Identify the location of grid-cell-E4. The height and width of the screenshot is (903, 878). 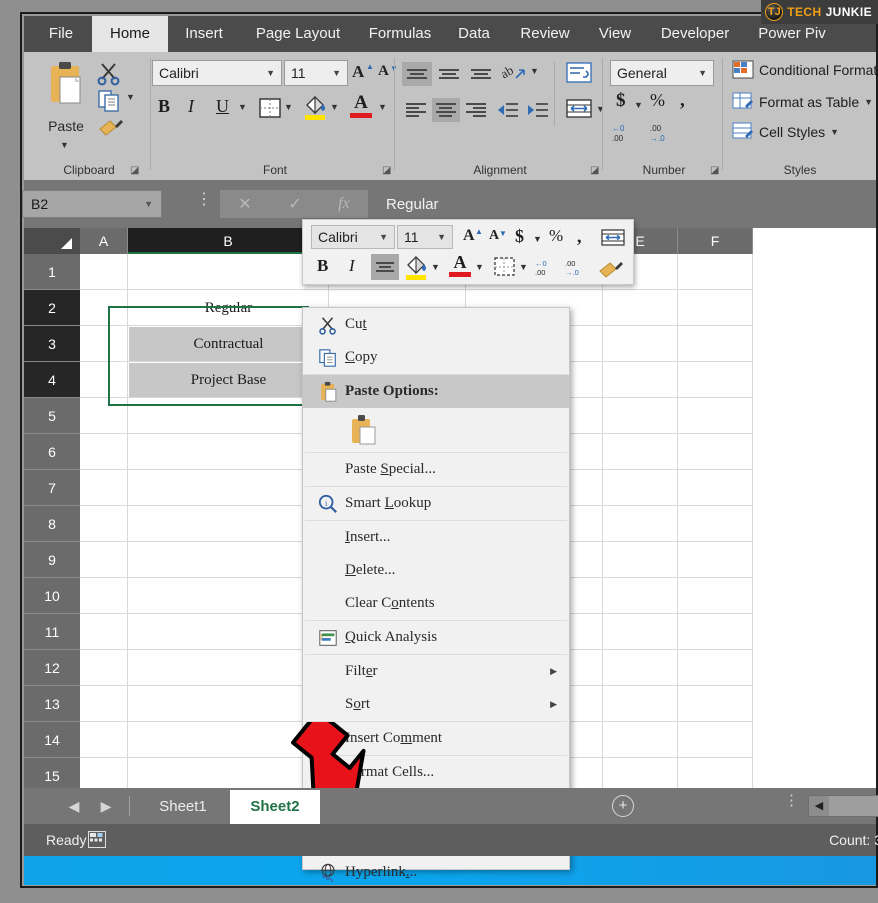
(640, 380).